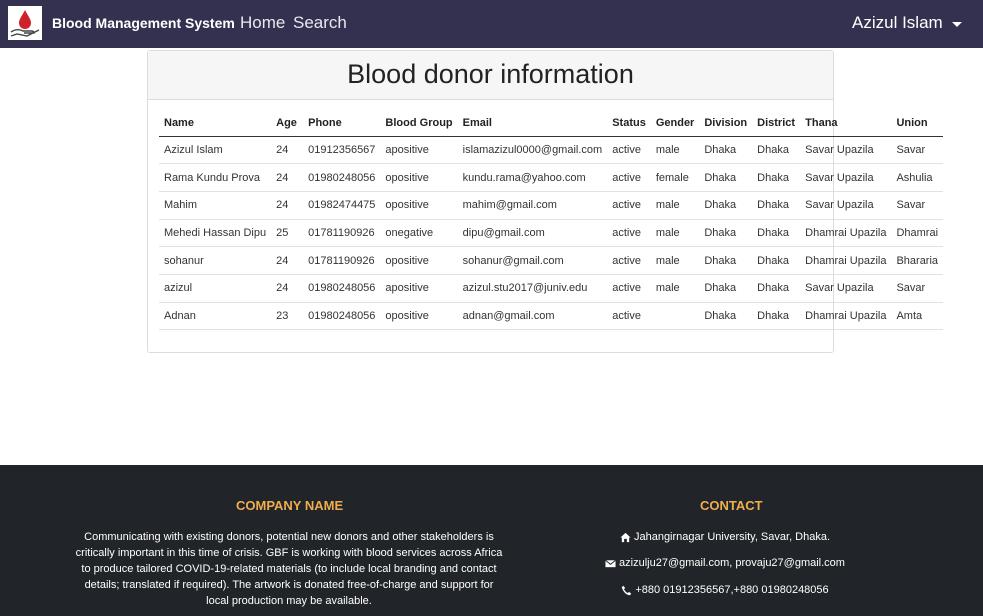 The image size is (983, 616). What do you see at coordinates (532, 150) in the screenshot?
I see `table-cell: islamazizul0000@gmail.com` at bounding box center [532, 150].